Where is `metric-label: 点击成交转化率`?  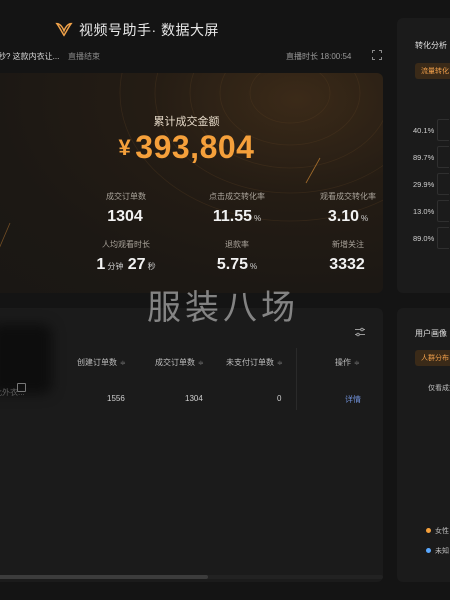
metric-label: 点击成交转化率 is located at coordinates (237, 196).